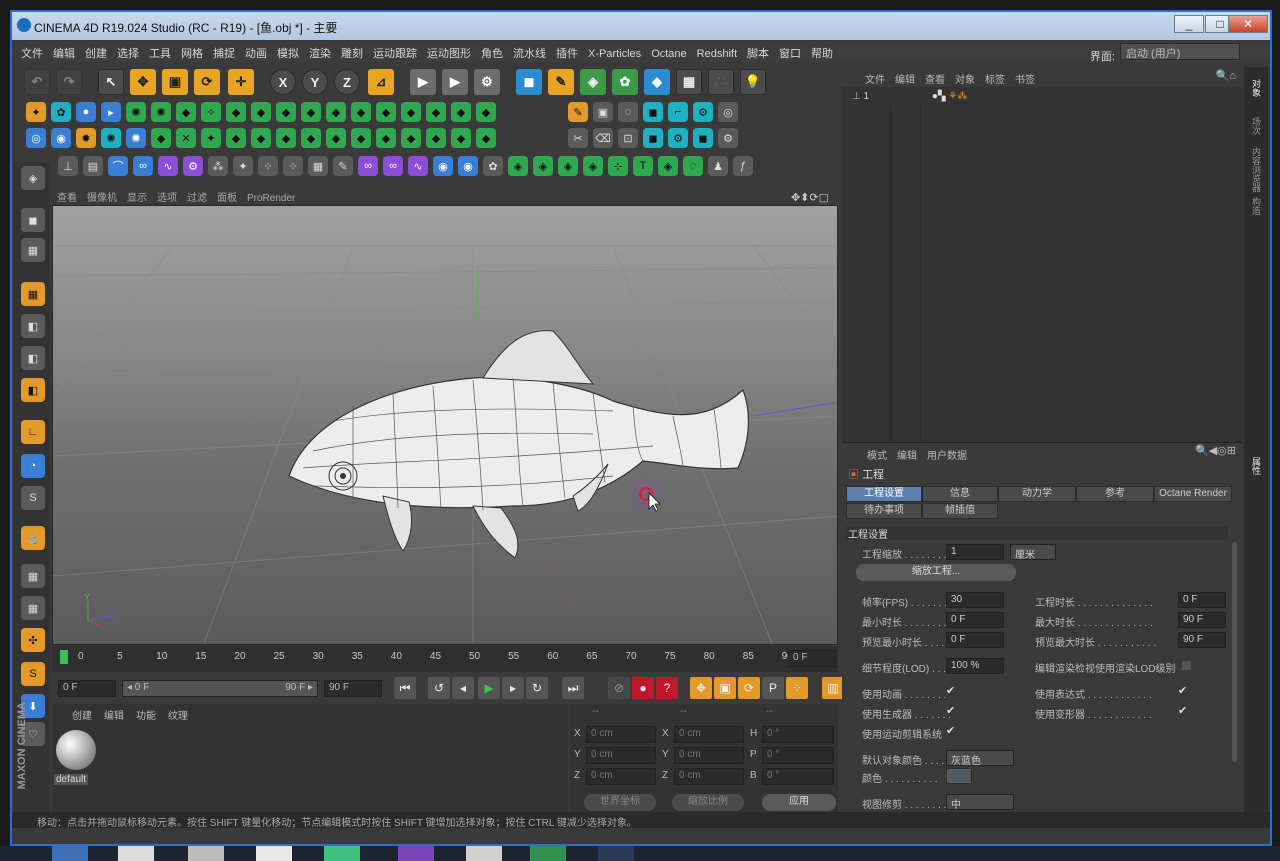 The image size is (1280, 861). What do you see at coordinates (93, 166) in the screenshot?
I see `octane-tool-icon: ▤` at bounding box center [93, 166].